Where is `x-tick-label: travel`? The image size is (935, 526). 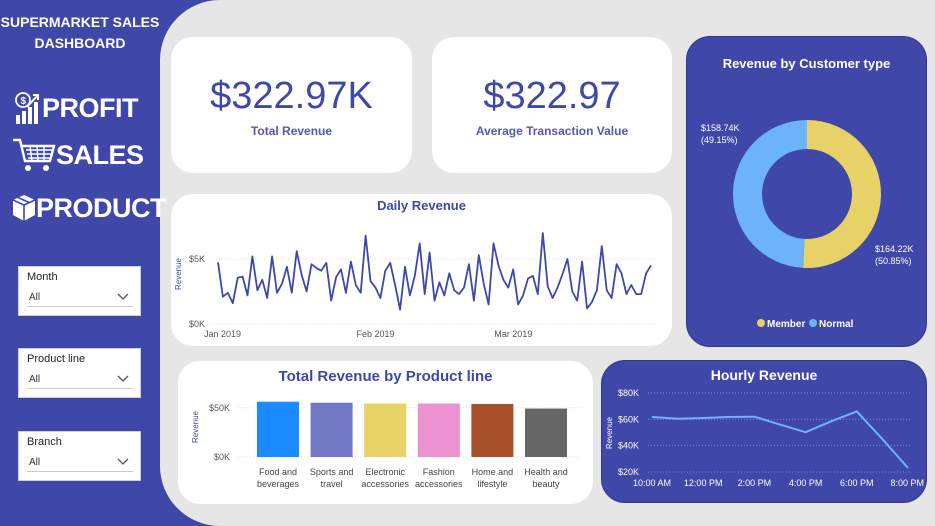 x-tick-label: travel is located at coordinates (332, 484).